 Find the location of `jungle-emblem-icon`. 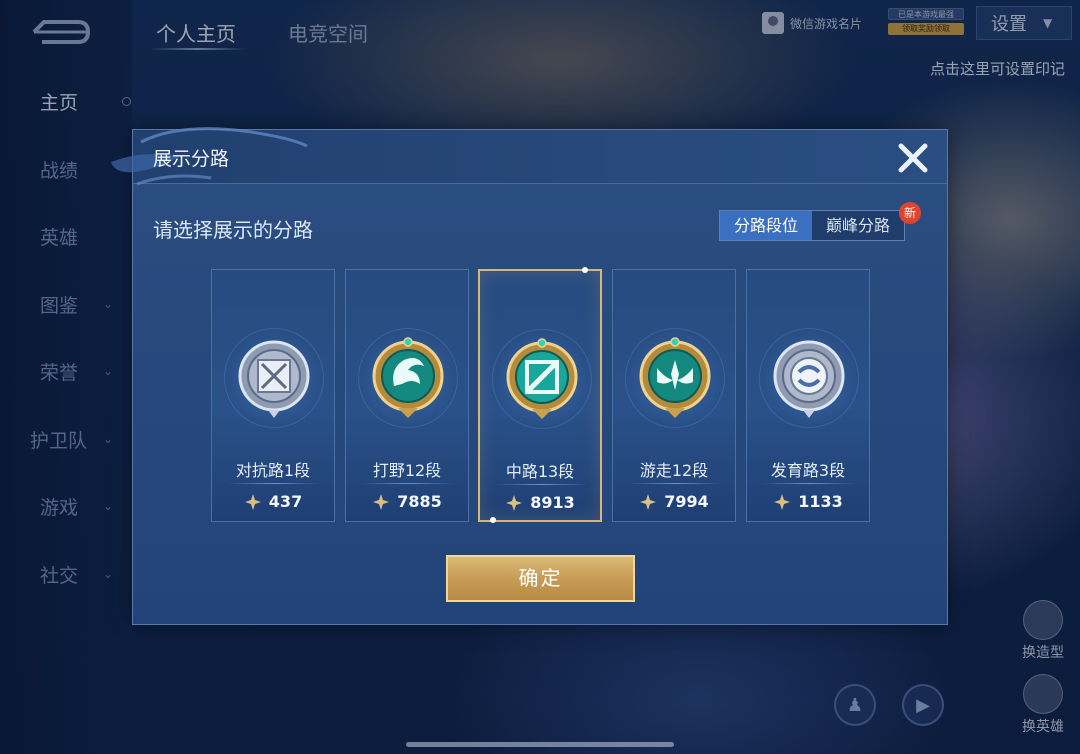

jungle-emblem-icon is located at coordinates (408, 377).